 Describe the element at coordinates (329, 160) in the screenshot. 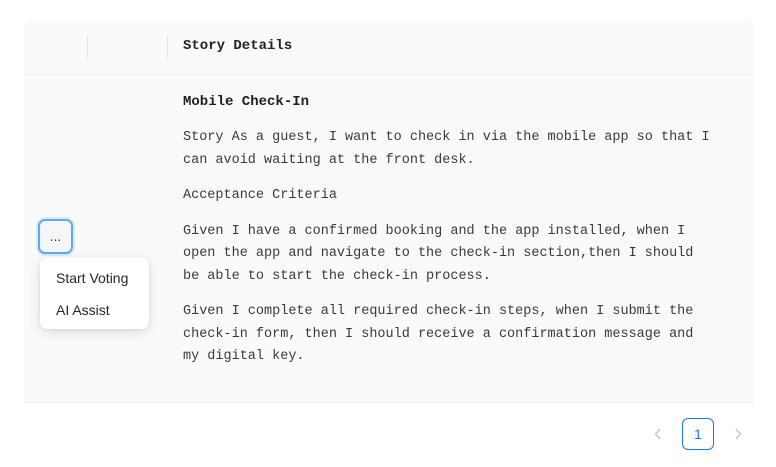

I see `story-description-line: can avoid waiting at the front desk.` at that location.